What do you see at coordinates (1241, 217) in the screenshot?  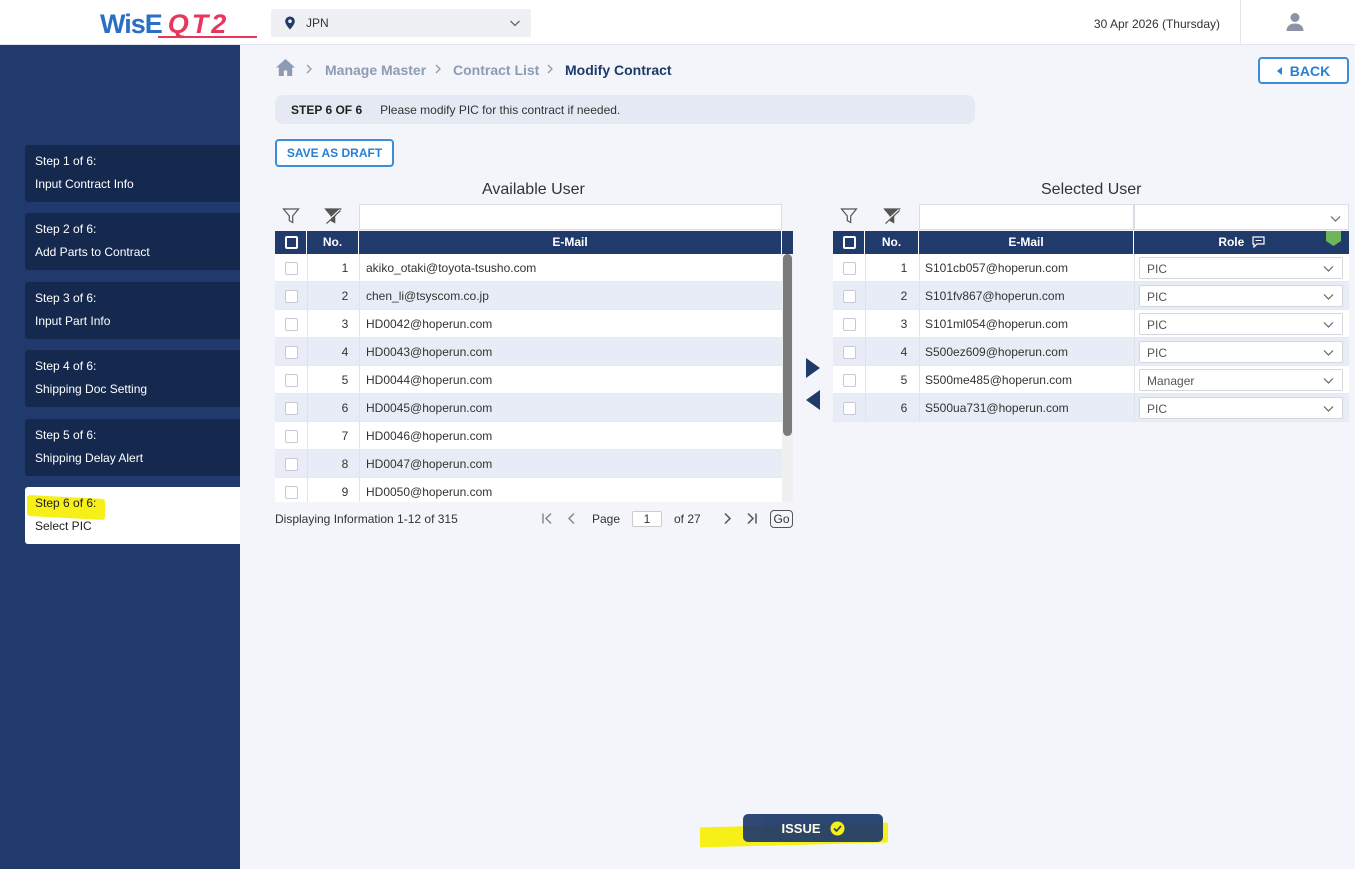 I see `role-filter-select` at bounding box center [1241, 217].